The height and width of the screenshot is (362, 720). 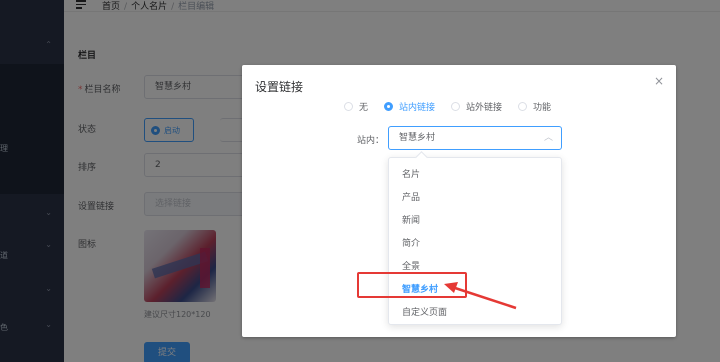 What do you see at coordinates (548, 138) in the screenshot?
I see `chevron-up-icon: ︿` at bounding box center [548, 138].